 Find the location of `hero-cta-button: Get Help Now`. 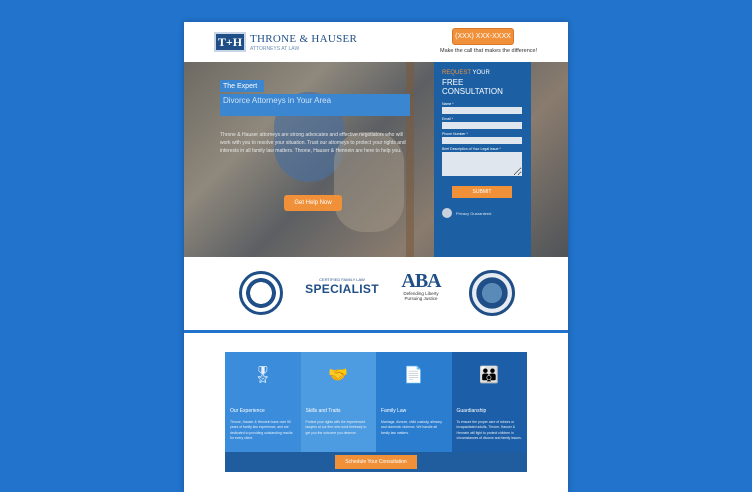

hero-cta-button: Get Help Now is located at coordinates (313, 203).